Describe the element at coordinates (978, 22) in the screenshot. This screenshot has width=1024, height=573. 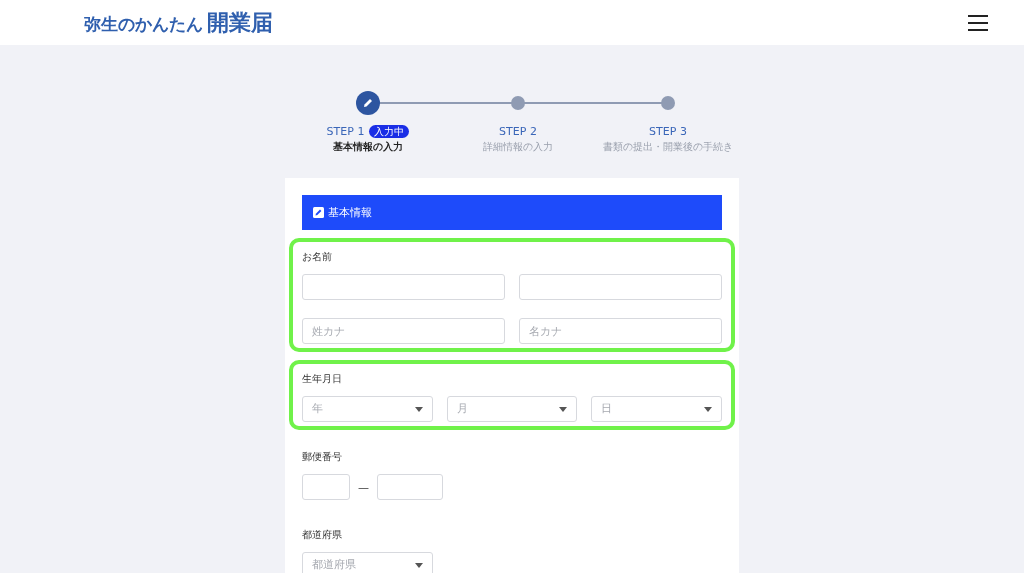
I see `menu-icon` at that location.